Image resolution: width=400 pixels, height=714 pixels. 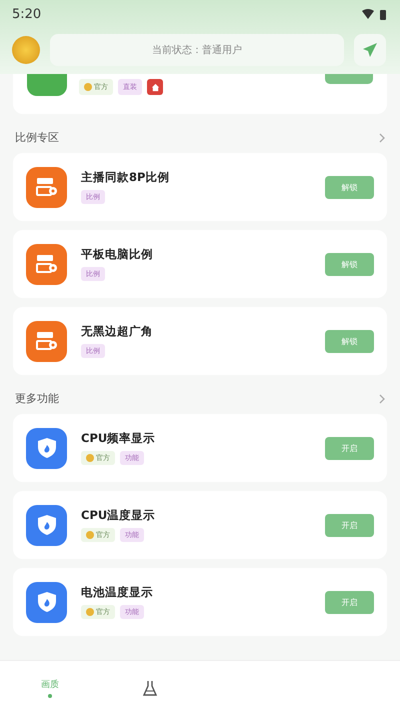 I want to click on avatar, so click(x=26, y=50).